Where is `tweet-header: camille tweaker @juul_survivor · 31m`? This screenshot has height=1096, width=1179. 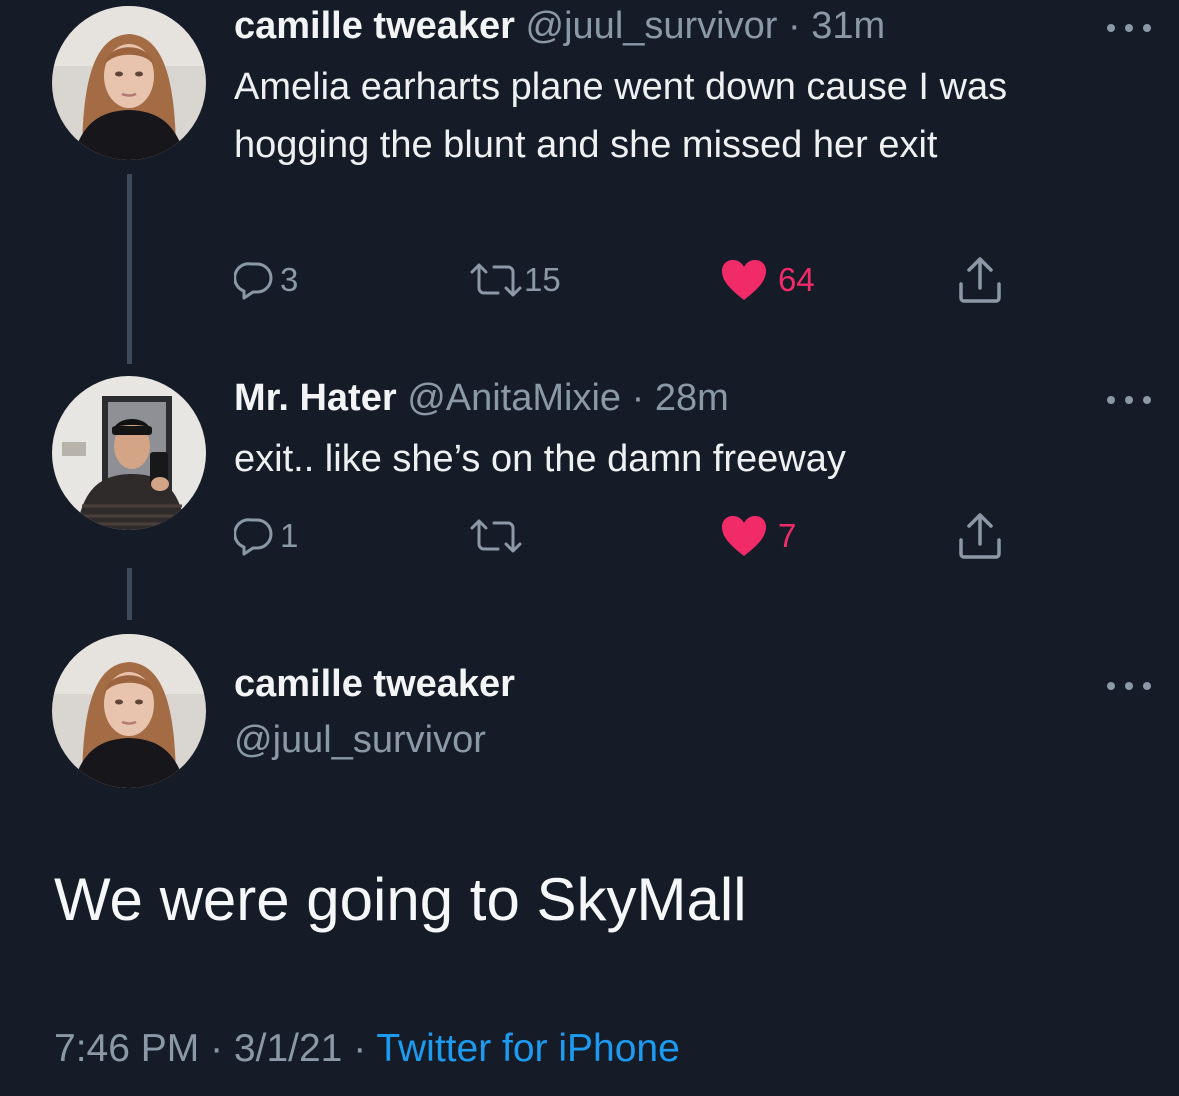
tweet-header: camille tweaker @juul_survivor · 31m is located at coordinates (559, 26).